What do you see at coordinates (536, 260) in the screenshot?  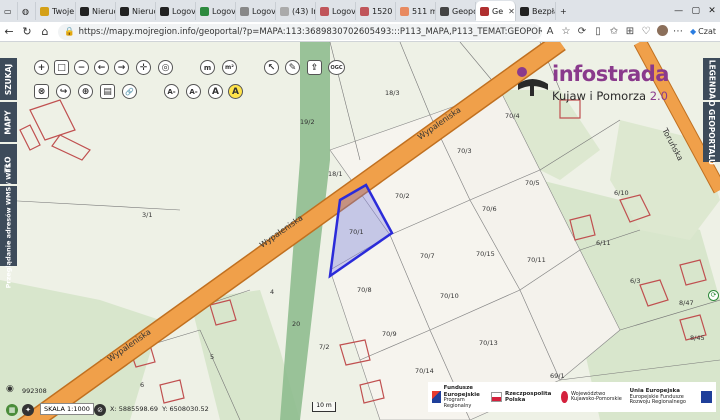 I see `parcel-label: 70/11` at bounding box center [536, 260].